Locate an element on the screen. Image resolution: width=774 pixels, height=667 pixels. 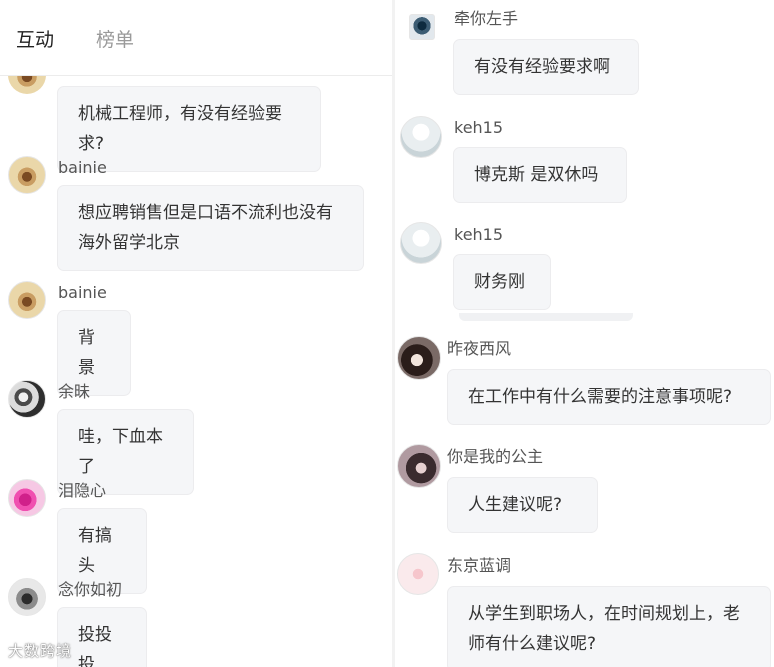
message-bubble: 财务刚 is located at coordinates (502, 282).